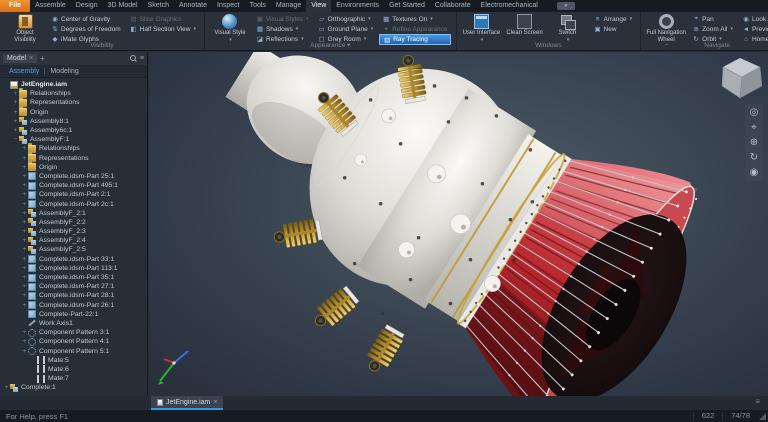 This screenshot has width=768, height=422. I want to click on tree-item-assembly6c-1: + Assembly6c:1, so click(73, 130).